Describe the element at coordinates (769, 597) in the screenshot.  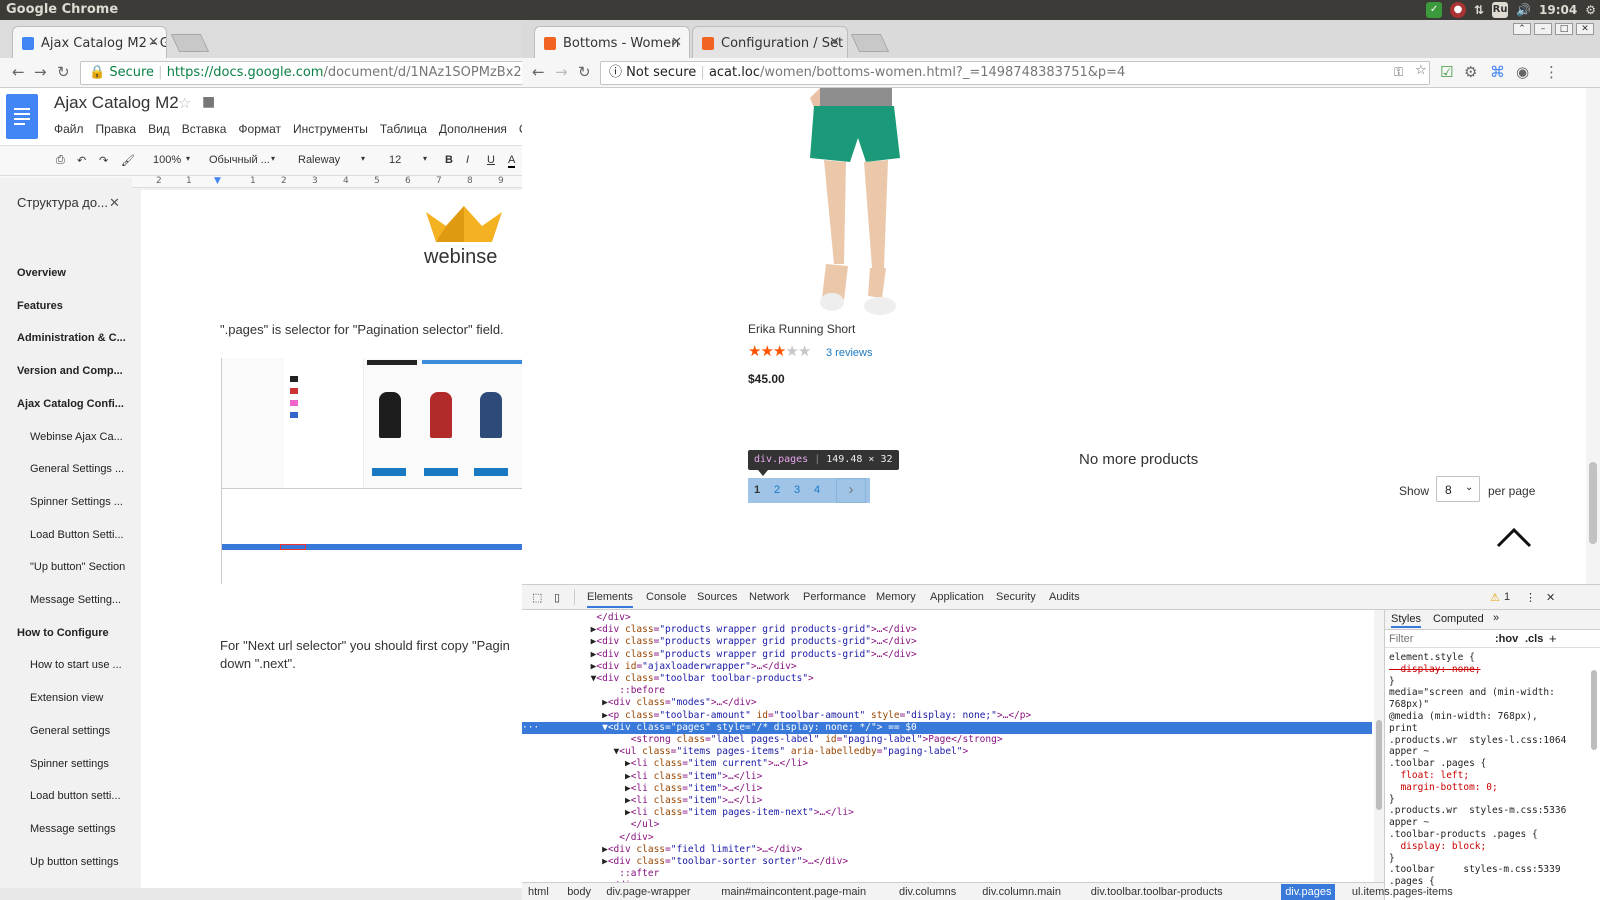
I see `tab-network: Network` at that location.